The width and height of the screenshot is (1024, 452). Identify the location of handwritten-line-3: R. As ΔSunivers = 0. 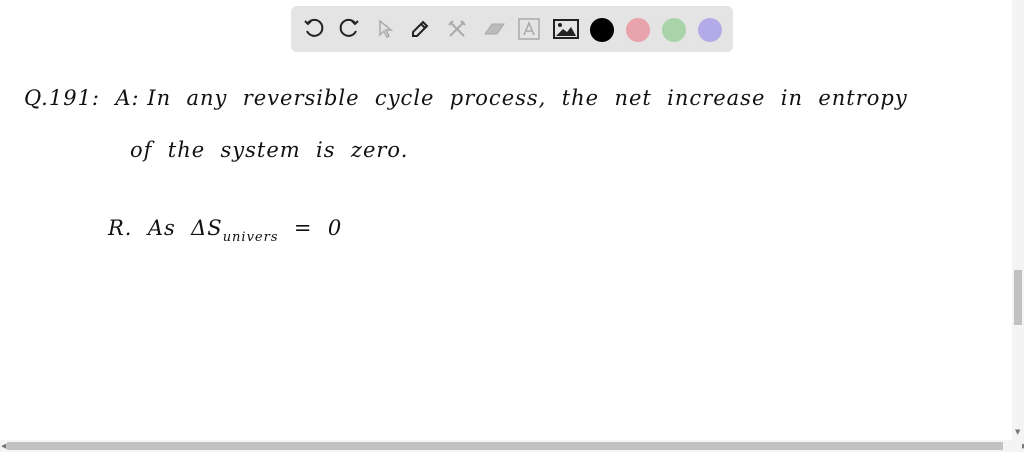
(225, 230).